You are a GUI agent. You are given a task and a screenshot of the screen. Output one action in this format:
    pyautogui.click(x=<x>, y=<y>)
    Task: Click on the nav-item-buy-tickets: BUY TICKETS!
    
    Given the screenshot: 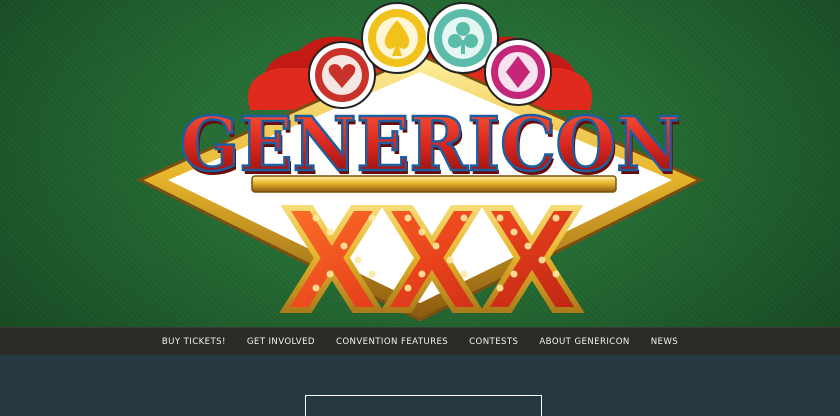 What is the action you would take?
    pyautogui.click(x=193, y=342)
    